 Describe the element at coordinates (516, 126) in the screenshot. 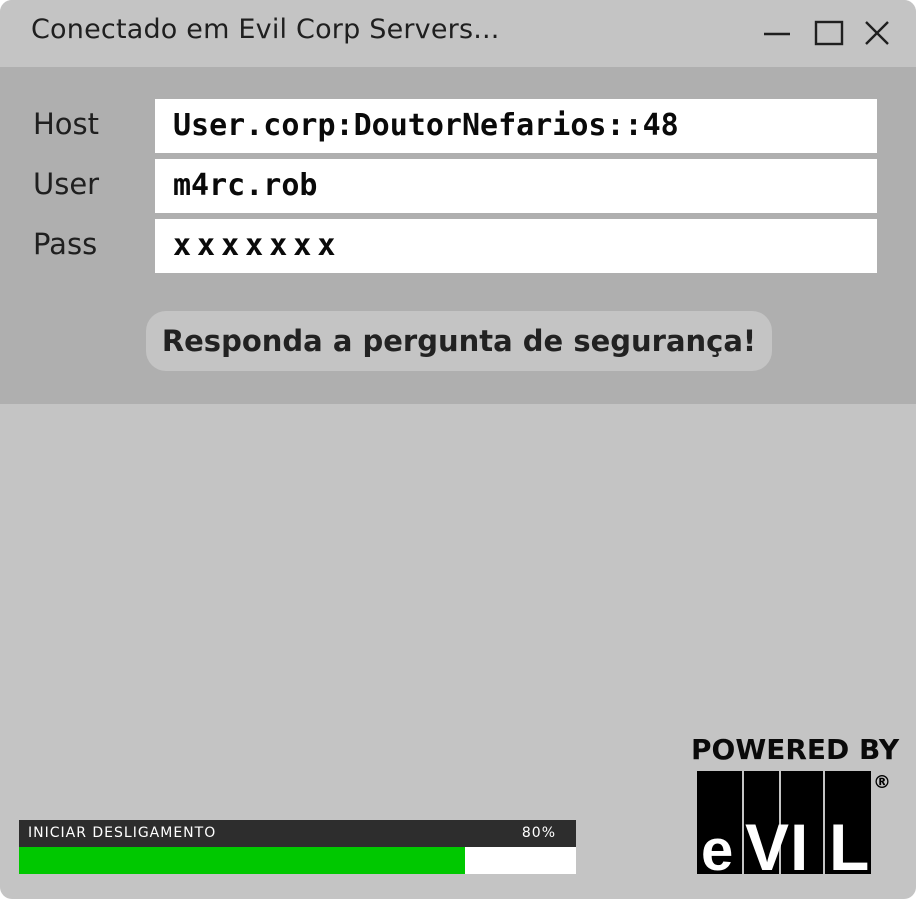

I see `host-input: User.corp:DoutorNefarios::48` at that location.